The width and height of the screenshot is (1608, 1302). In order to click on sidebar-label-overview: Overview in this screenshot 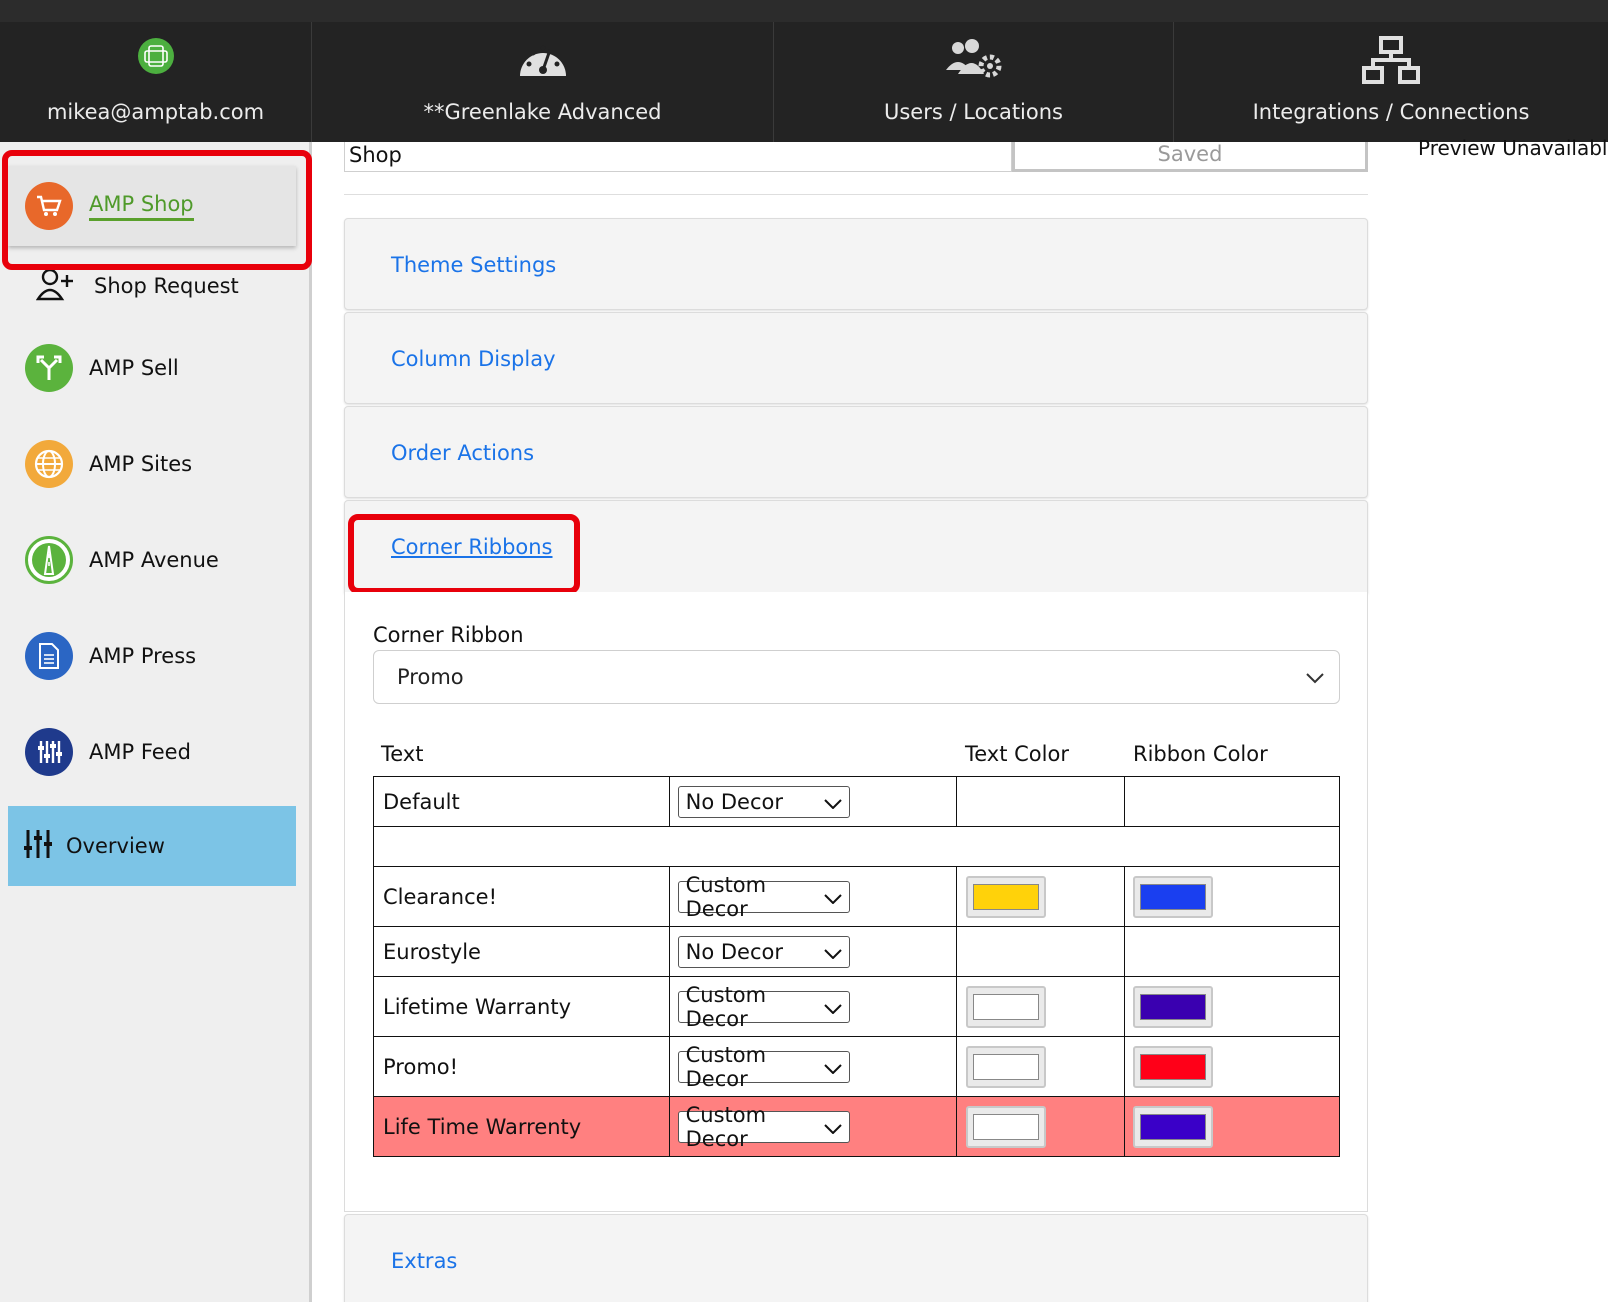, I will do `click(115, 846)`.